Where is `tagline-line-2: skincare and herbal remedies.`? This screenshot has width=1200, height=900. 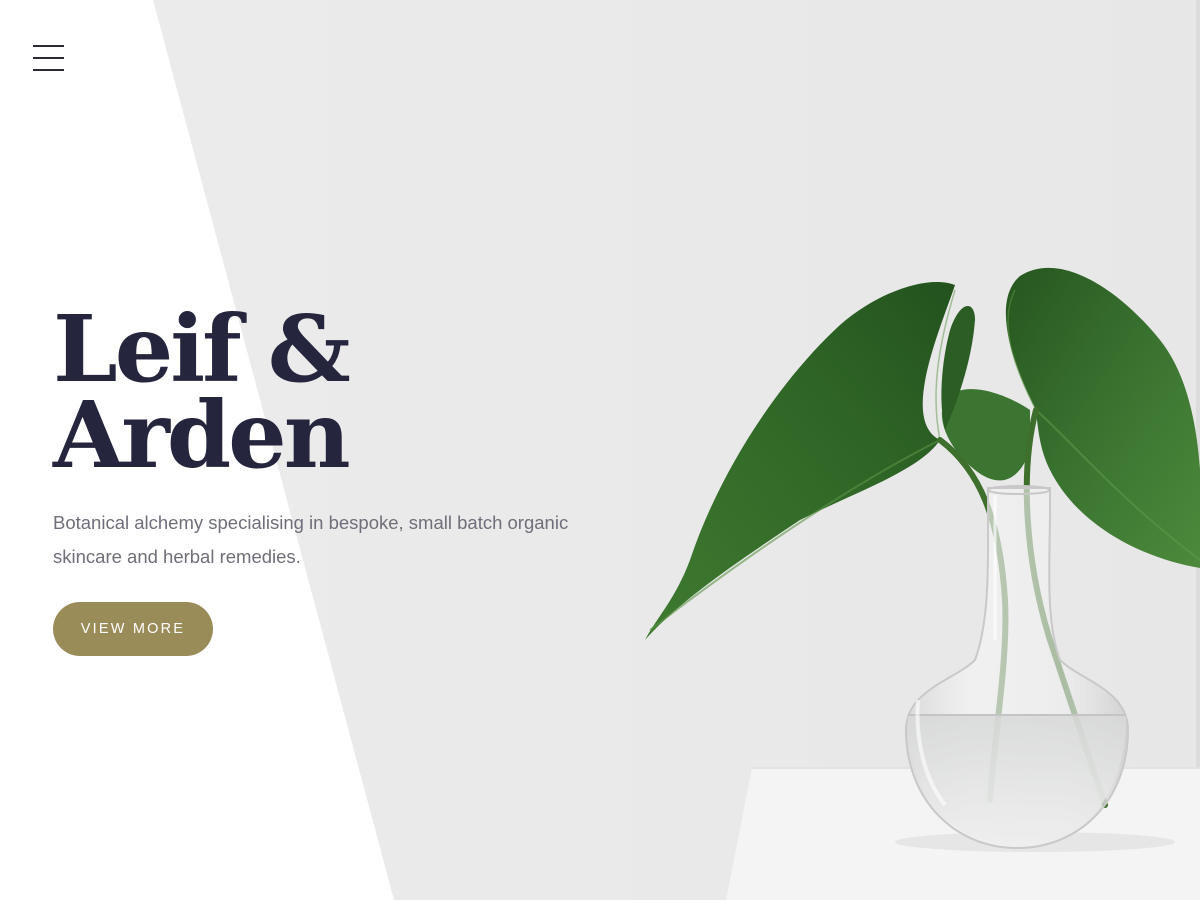 tagline-line-2: skincare and herbal remedies. is located at coordinates (177, 556).